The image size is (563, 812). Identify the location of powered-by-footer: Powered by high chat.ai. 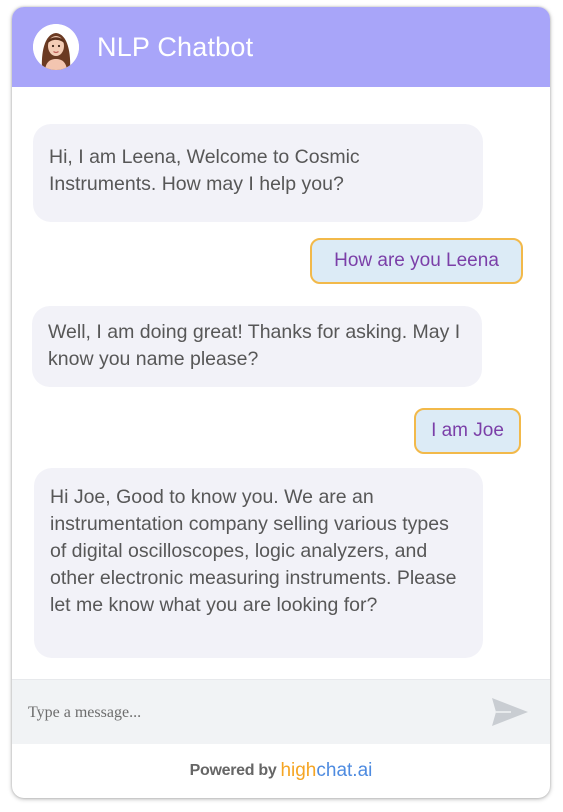
(281, 770).